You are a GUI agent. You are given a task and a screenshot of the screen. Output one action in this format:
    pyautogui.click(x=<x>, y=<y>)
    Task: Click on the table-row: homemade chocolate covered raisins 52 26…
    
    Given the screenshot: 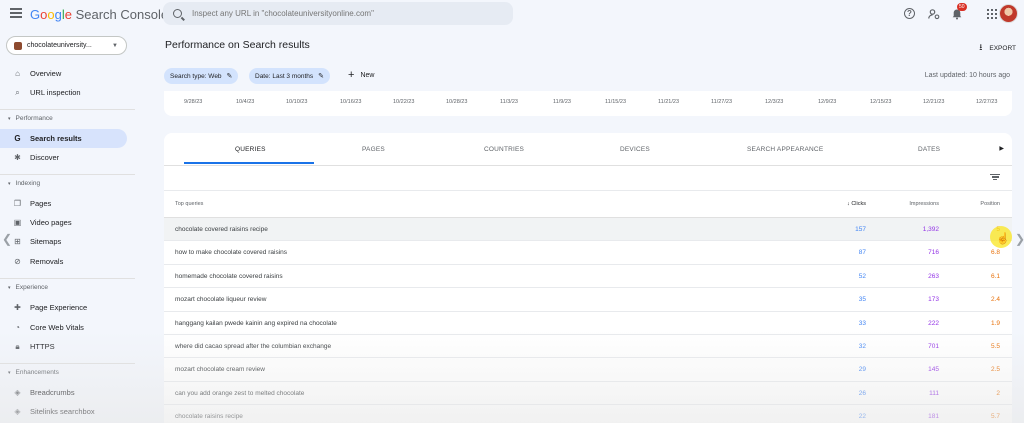 What is the action you would take?
    pyautogui.click(x=588, y=277)
    